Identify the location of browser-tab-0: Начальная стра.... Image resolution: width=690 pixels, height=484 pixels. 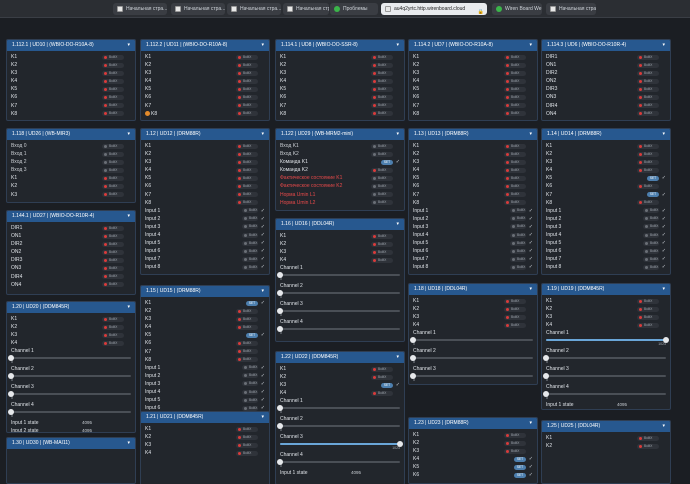
(140, 9).